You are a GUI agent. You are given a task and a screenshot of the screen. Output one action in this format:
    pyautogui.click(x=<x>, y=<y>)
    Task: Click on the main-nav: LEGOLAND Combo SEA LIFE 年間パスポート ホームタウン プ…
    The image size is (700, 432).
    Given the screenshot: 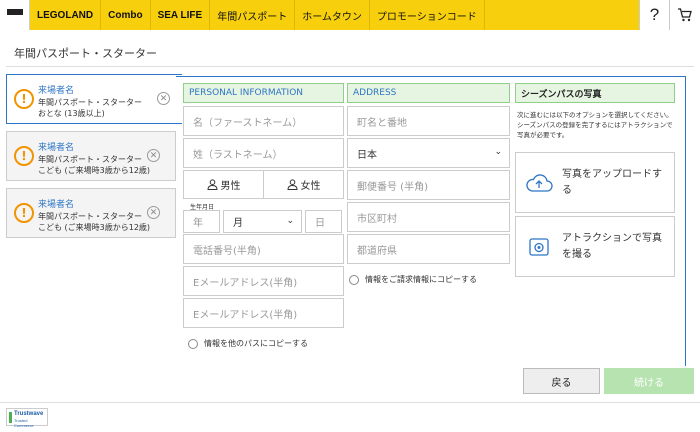 What is the action you would take?
    pyautogui.click(x=257, y=15)
    